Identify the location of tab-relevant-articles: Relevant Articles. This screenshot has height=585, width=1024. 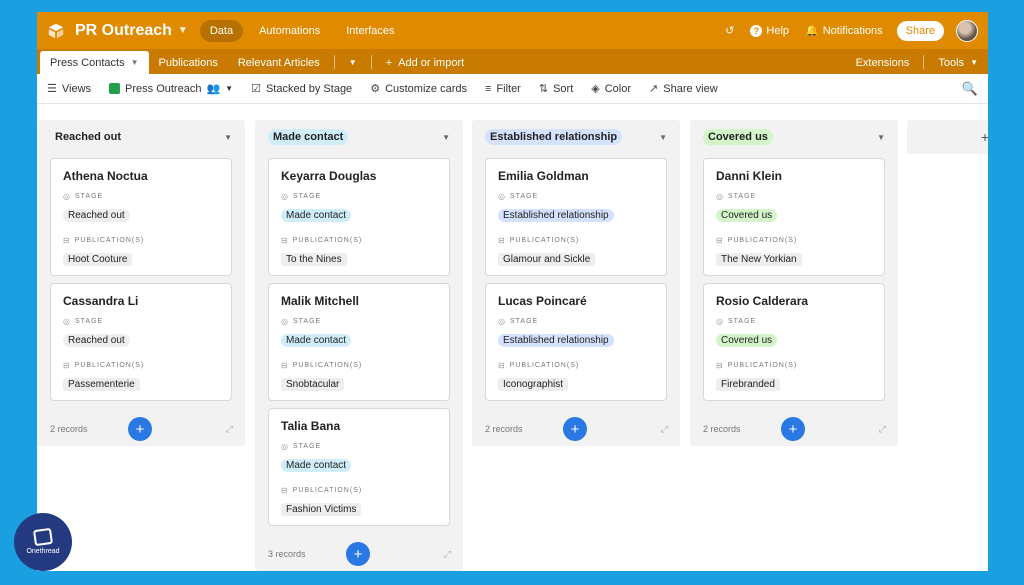
(279, 62).